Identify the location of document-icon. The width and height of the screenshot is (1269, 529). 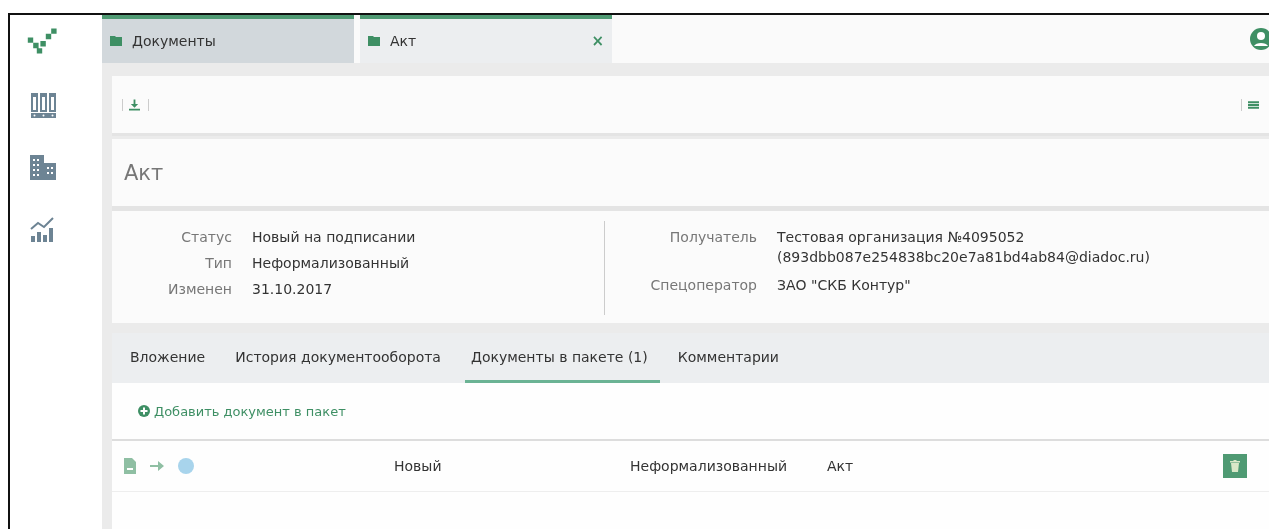
(130, 466).